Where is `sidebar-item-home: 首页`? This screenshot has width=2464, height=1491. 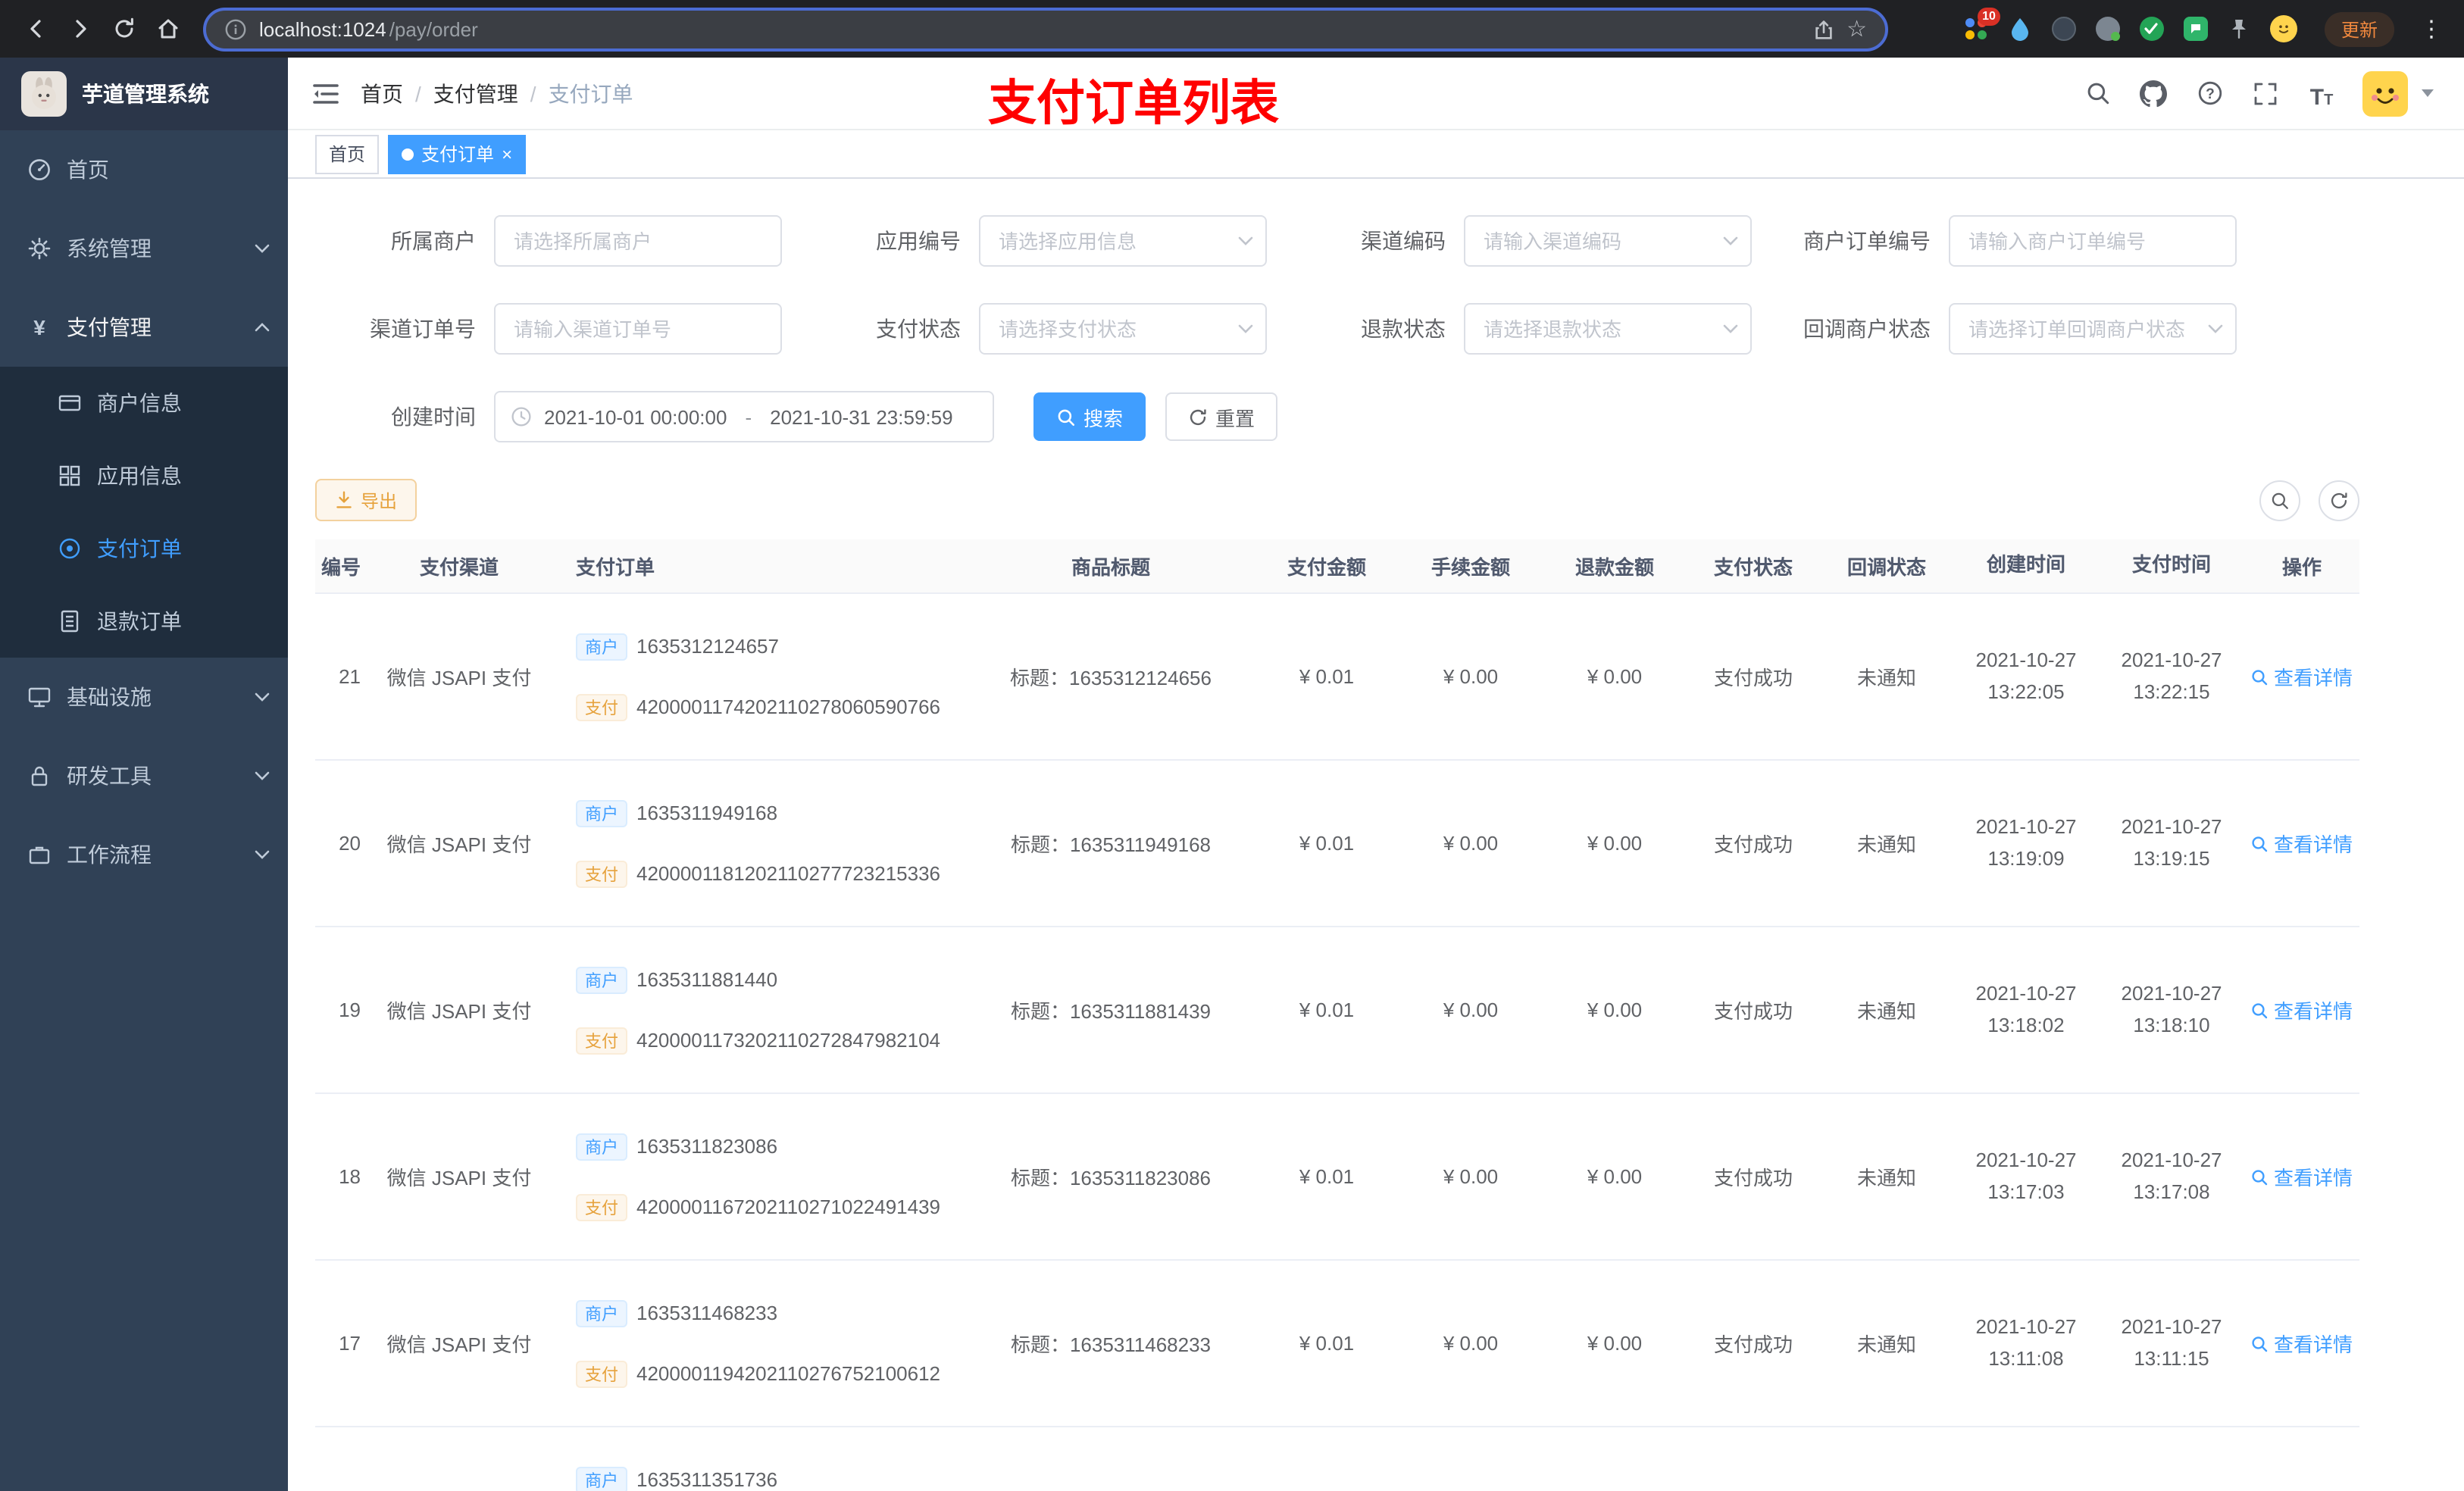 sidebar-item-home: 首页 is located at coordinates (144, 169).